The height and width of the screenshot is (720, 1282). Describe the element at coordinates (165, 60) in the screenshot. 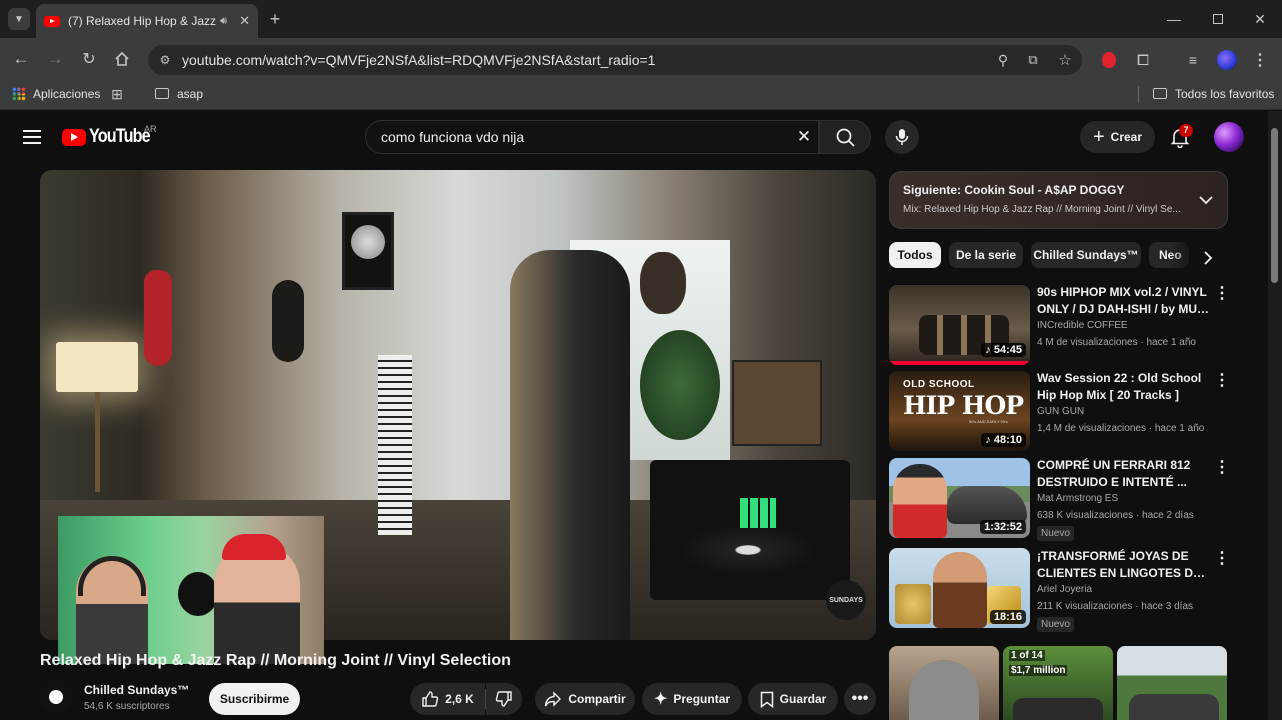

I see `site-settings-icon: ⚙︎` at that location.